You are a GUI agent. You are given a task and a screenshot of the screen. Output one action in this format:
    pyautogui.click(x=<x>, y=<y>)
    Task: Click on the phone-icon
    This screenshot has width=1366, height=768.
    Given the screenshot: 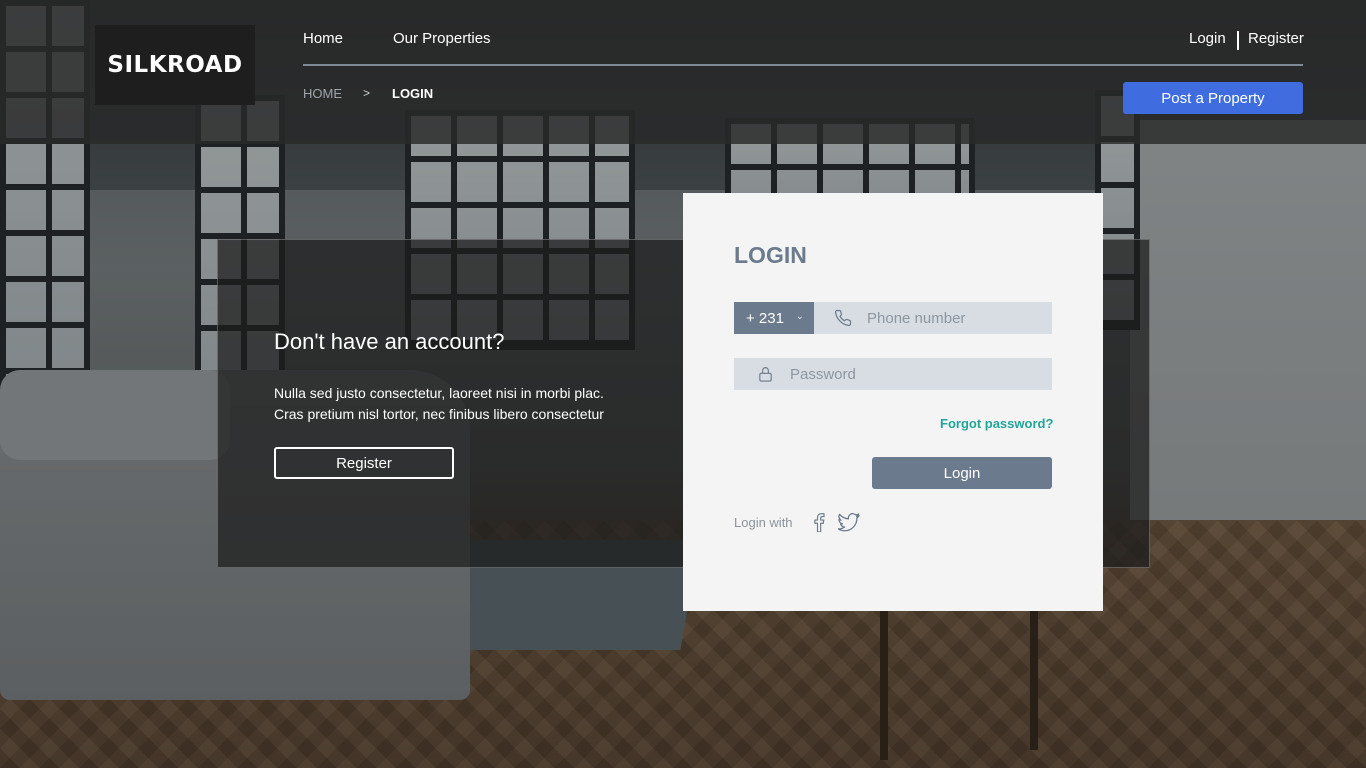 What is the action you would take?
    pyautogui.click(x=843, y=318)
    